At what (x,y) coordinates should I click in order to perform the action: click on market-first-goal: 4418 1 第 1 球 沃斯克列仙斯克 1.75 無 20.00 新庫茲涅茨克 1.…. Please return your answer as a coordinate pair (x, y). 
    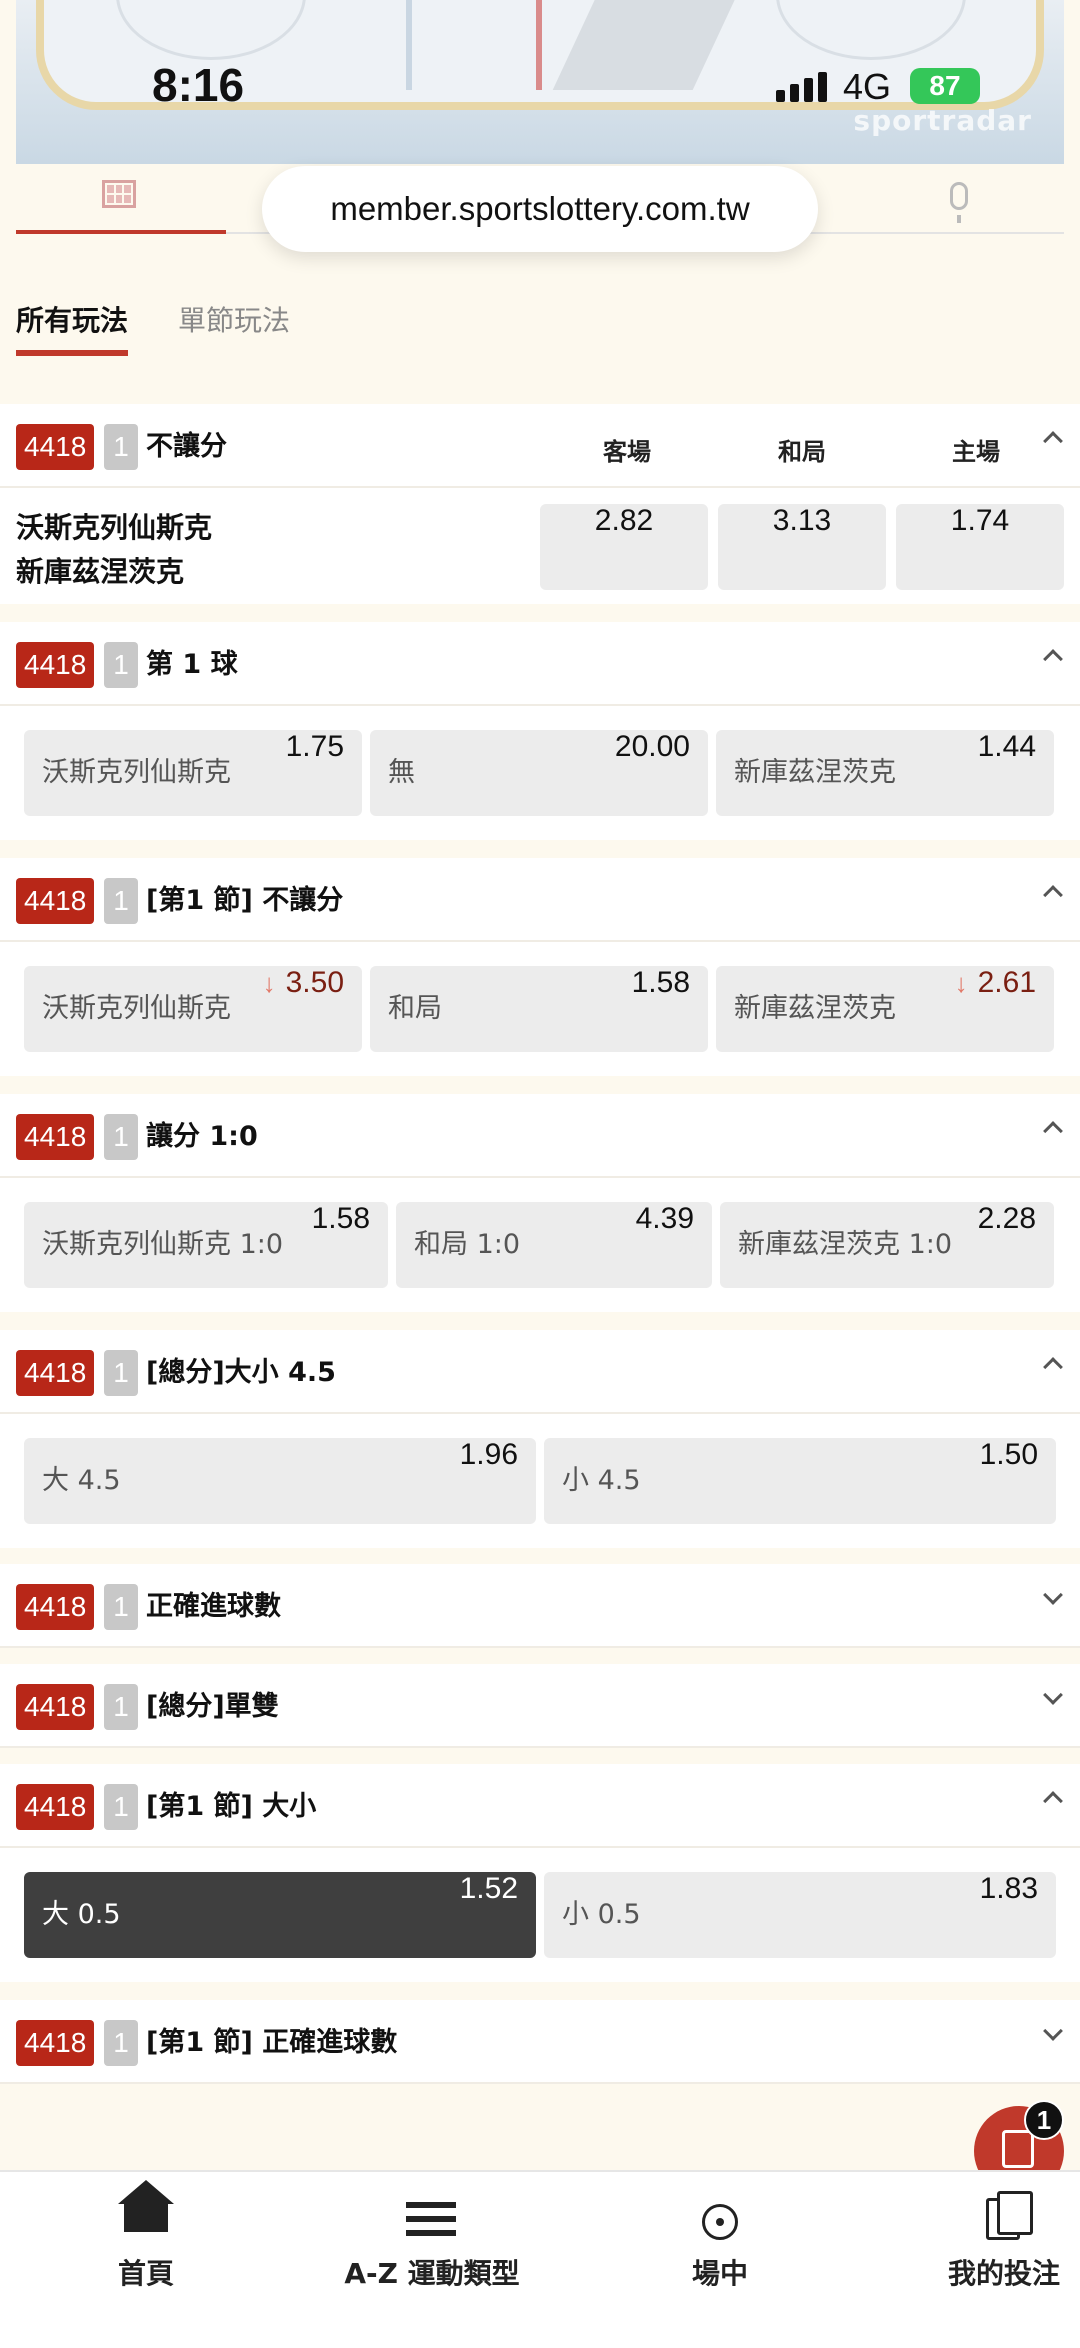
    Looking at the image, I should click on (540, 731).